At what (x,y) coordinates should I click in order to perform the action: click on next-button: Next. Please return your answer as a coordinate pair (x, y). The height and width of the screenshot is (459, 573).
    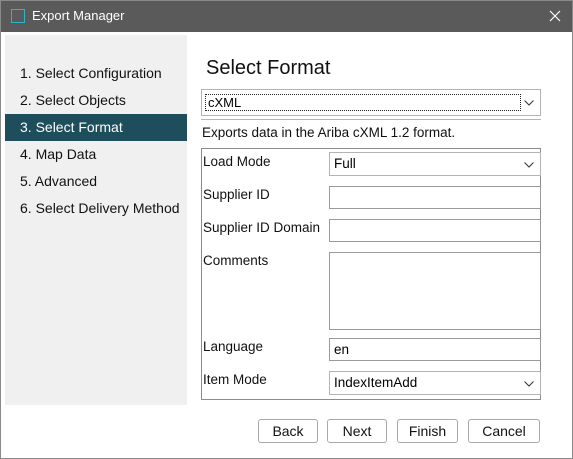
    Looking at the image, I should click on (357, 431).